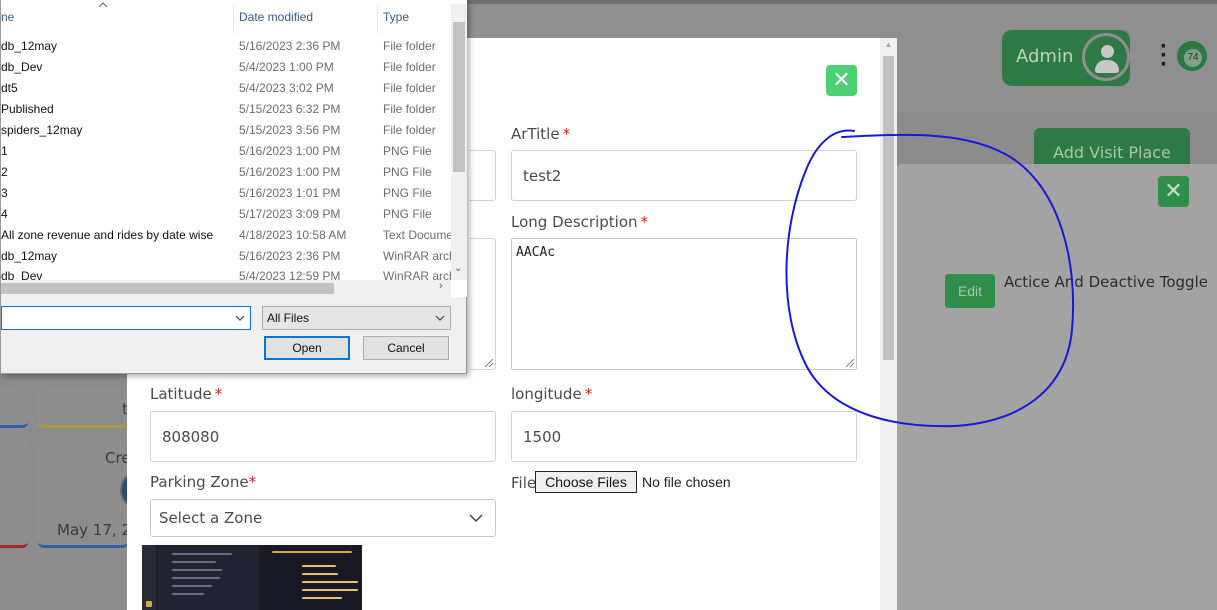 Image resolution: width=1217 pixels, height=610 pixels. Describe the element at coordinates (226, 46) in the screenshot. I see `file-row: db_12may 5/16/2023 2:36 PM File folder` at that location.